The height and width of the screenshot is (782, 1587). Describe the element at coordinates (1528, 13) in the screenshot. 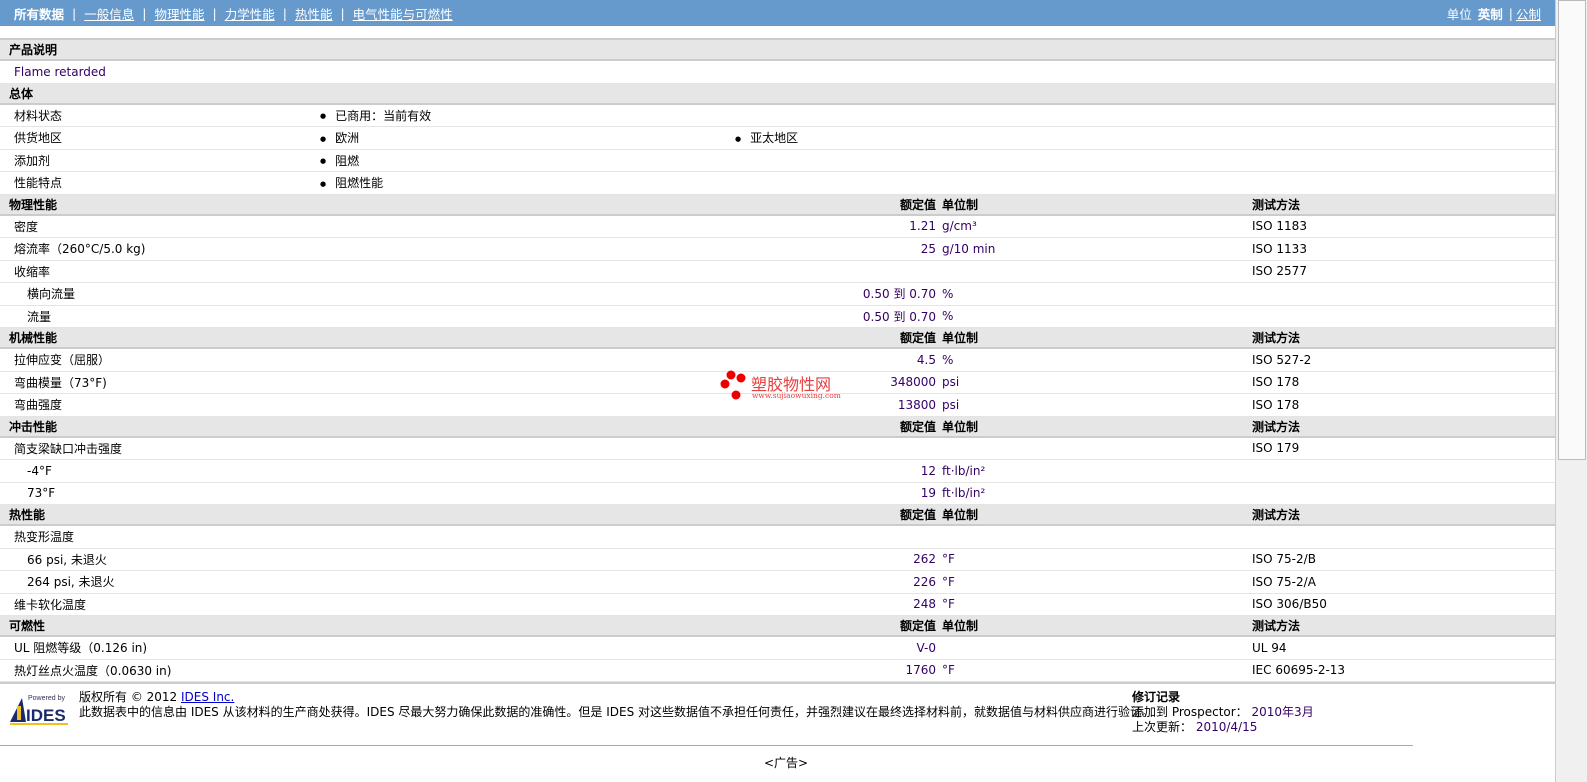

I see `unit-metric-link: 公制` at that location.